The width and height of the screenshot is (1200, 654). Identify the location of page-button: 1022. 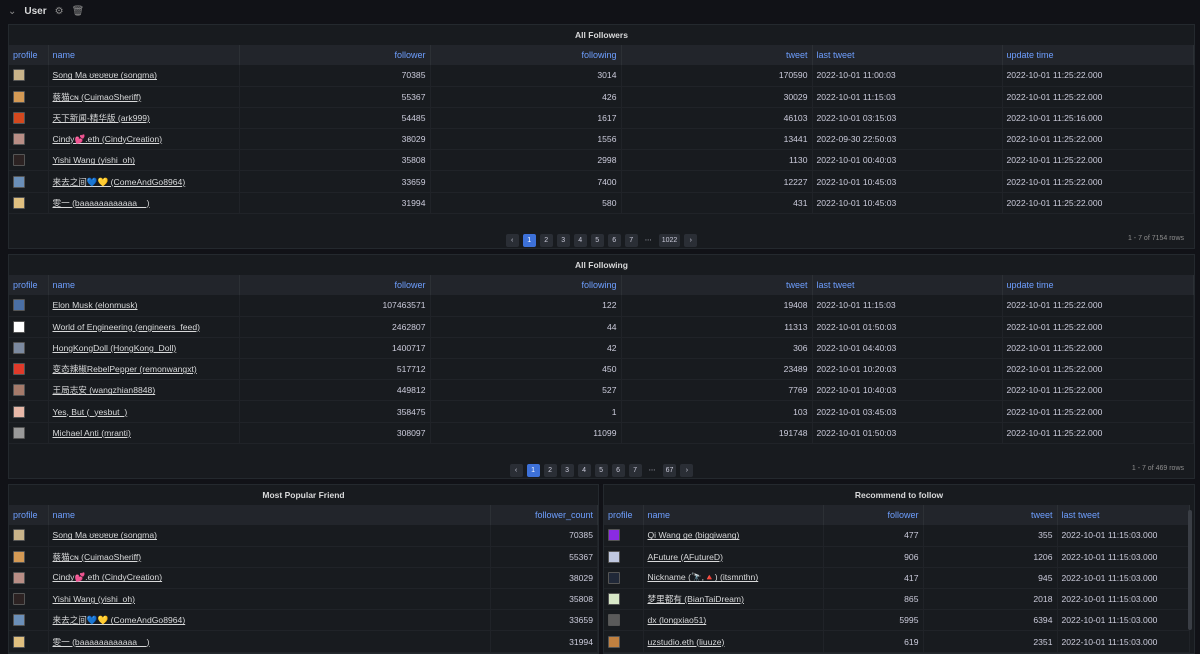
(669, 240).